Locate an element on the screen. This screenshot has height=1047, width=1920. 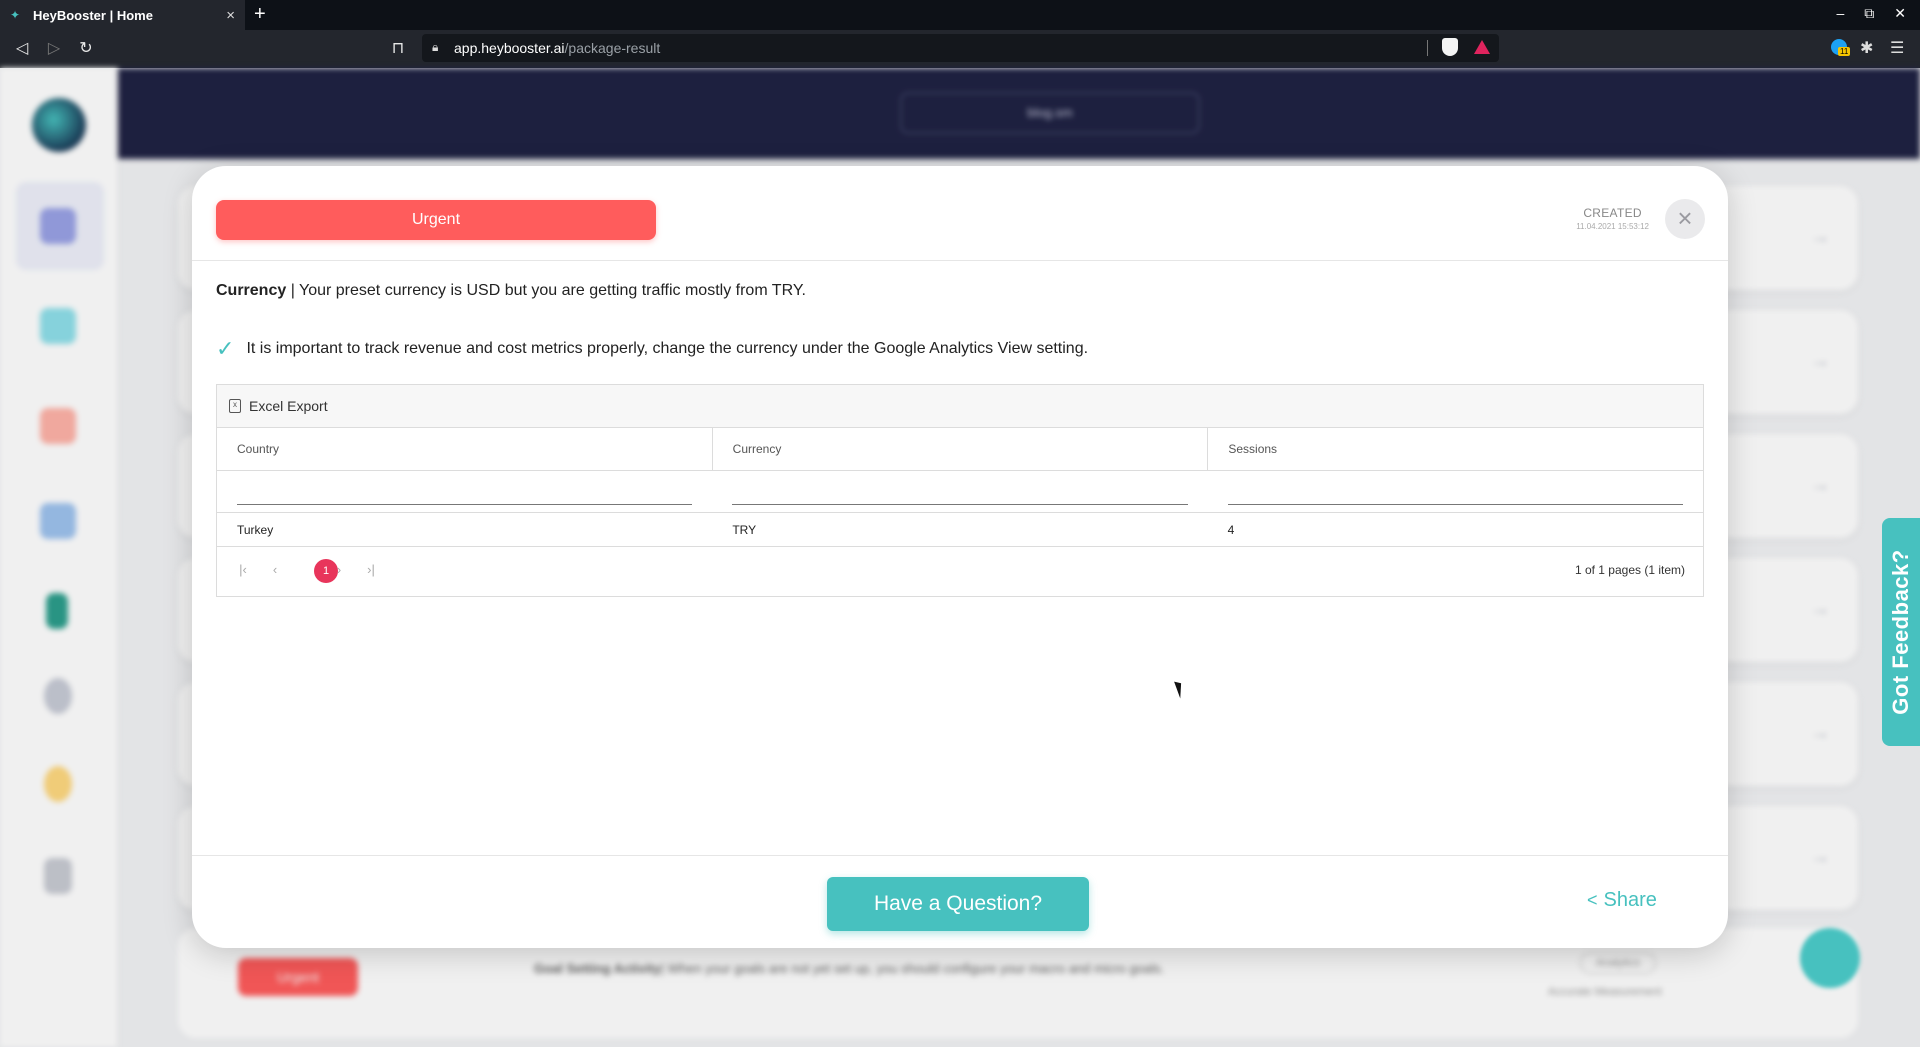
next-page-icon: › is located at coordinates (339, 569).